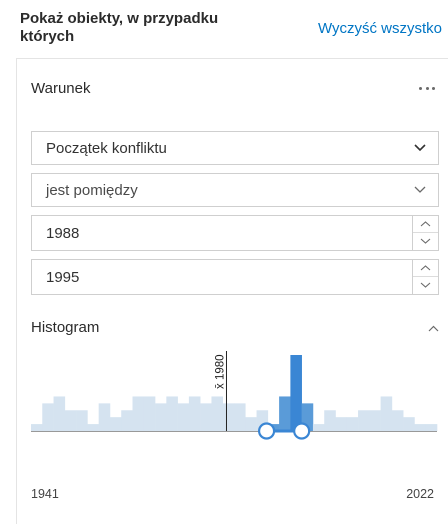  I want to click on field-select-value: Początek konfliktu, so click(106, 148).